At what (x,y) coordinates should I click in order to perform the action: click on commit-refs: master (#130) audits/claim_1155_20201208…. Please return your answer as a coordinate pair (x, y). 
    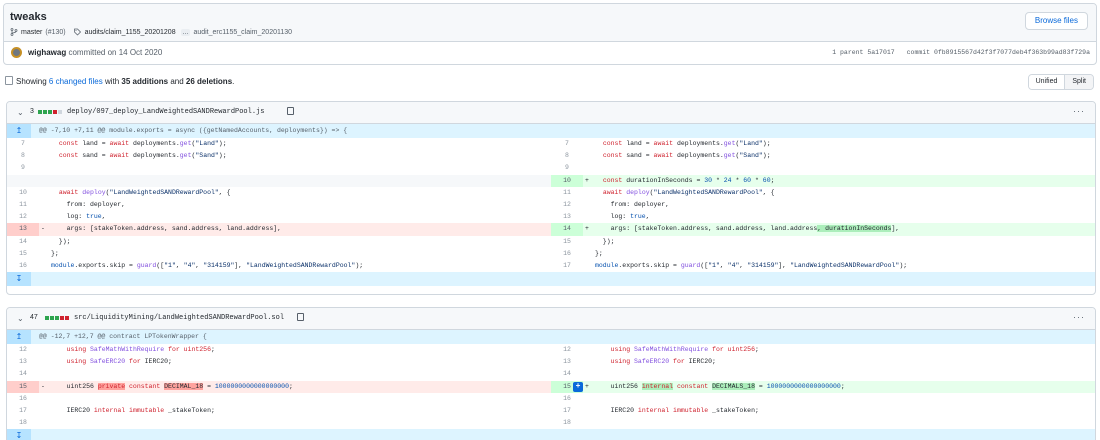
    Looking at the image, I should click on (151, 32).